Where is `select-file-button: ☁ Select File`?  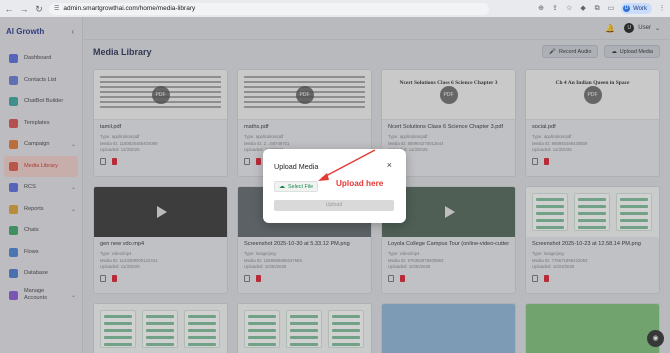 select-file-button: ☁ Select File is located at coordinates (296, 186).